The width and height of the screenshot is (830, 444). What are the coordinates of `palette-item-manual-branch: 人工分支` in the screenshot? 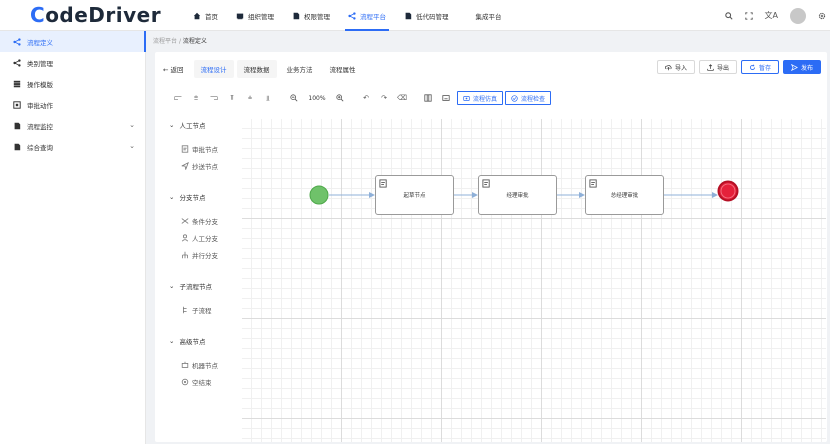 It's located at (207, 237).